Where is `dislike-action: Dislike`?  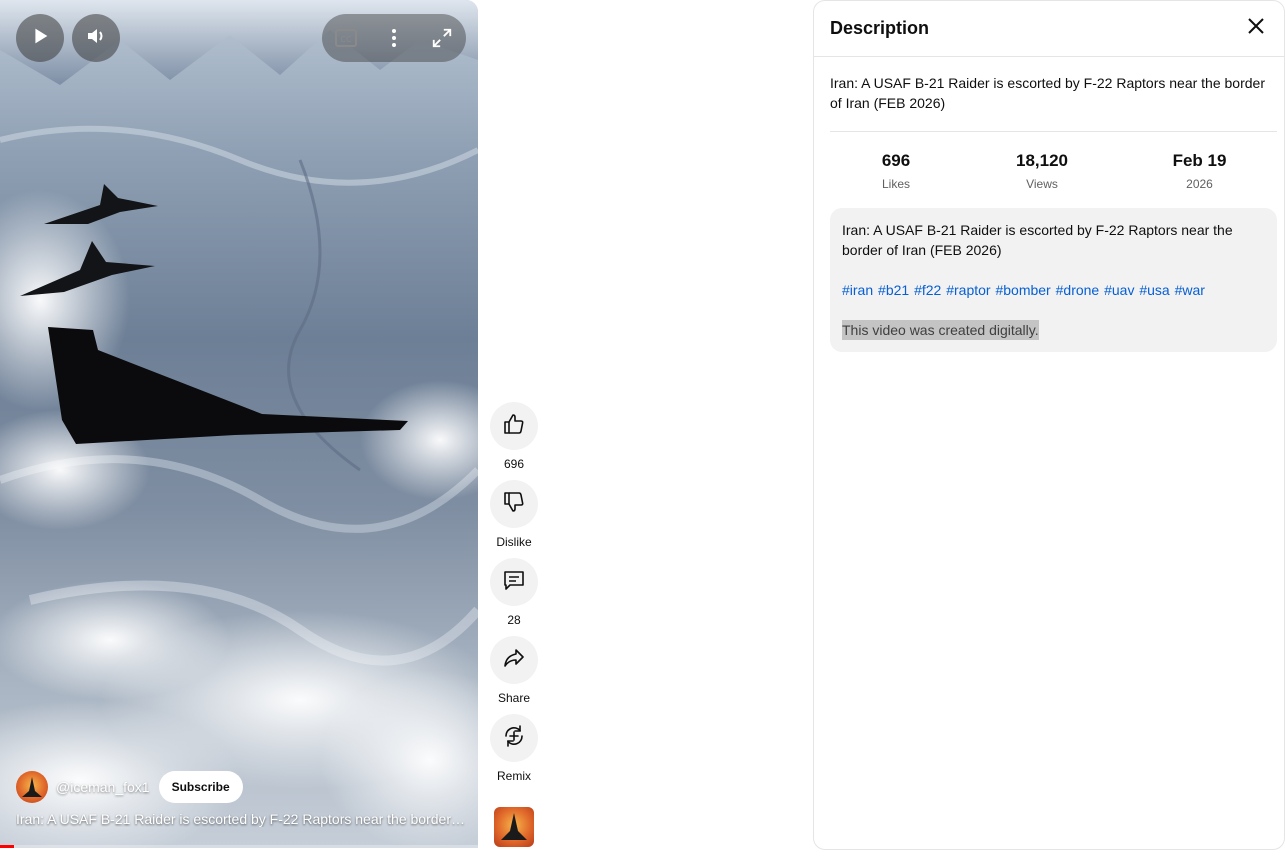 dislike-action: Dislike is located at coordinates (514, 515).